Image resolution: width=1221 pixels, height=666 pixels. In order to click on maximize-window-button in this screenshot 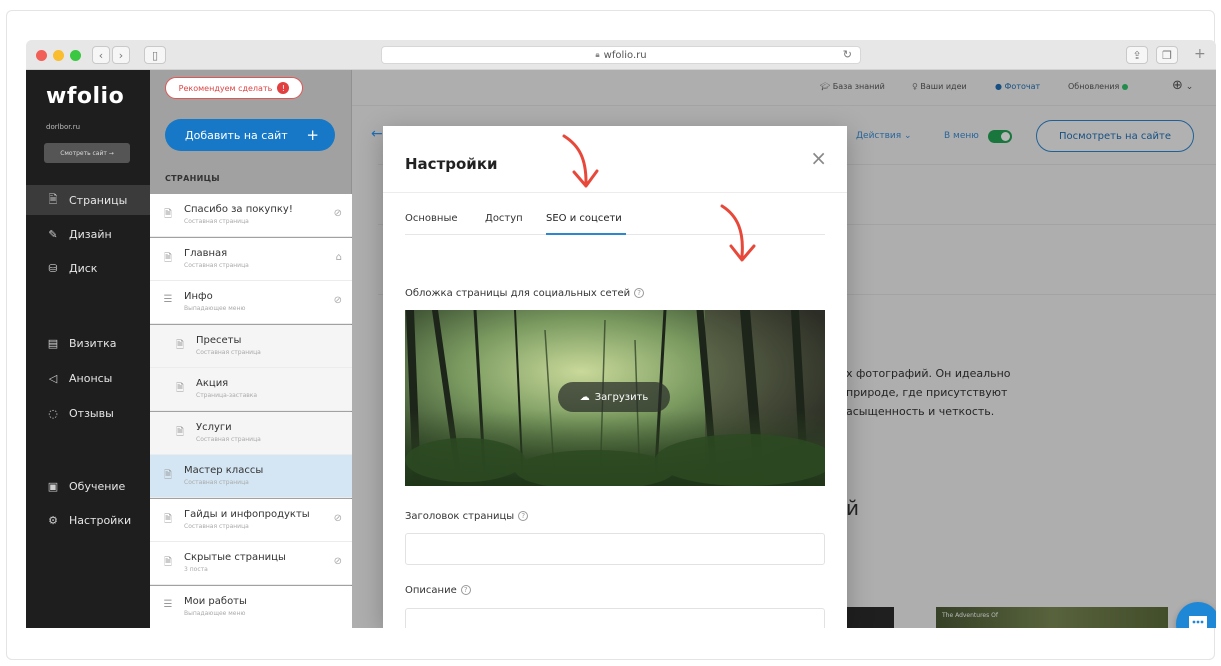, I will do `click(75, 55)`.